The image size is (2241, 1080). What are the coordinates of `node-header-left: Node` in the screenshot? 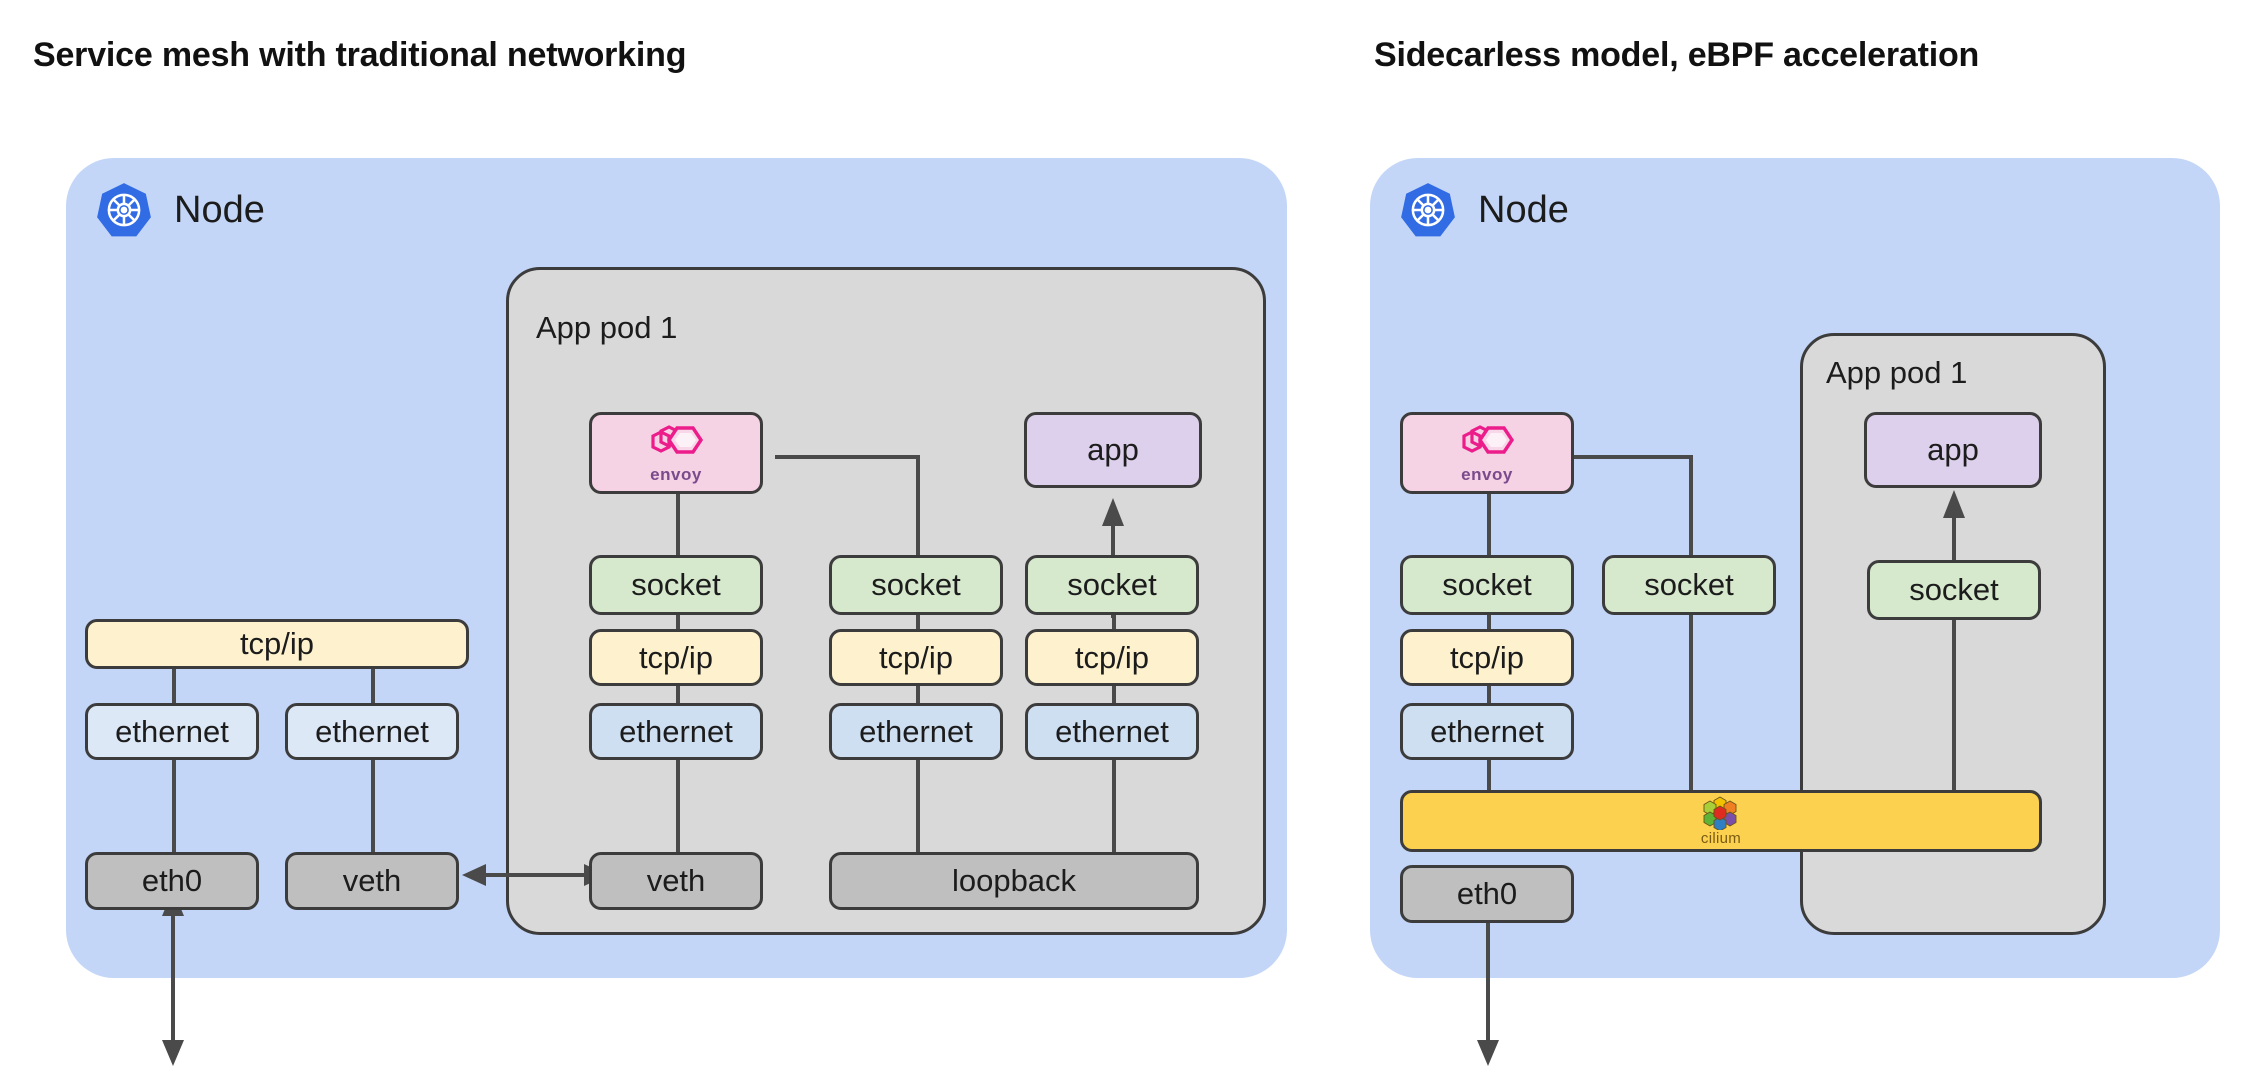 It's located at (180, 210).